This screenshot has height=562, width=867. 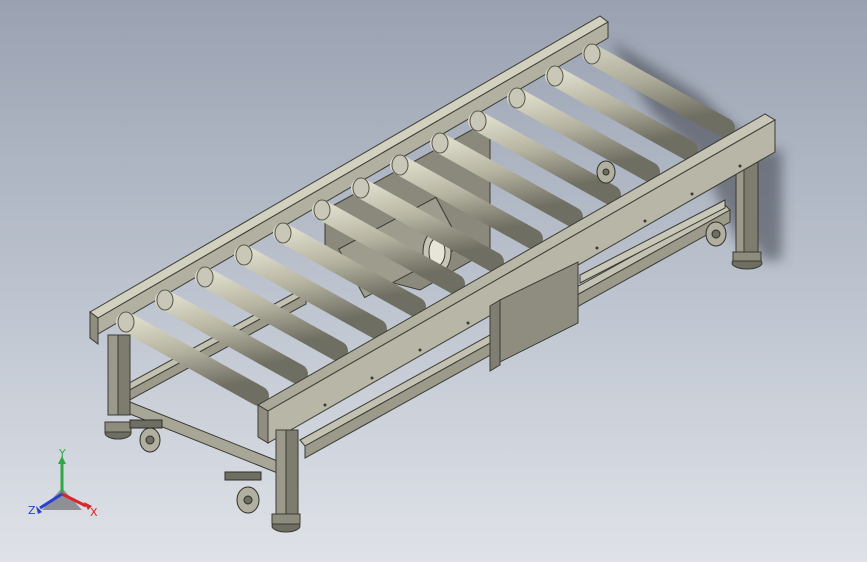 I want to click on z-axis-label: Z, so click(x=32, y=510).